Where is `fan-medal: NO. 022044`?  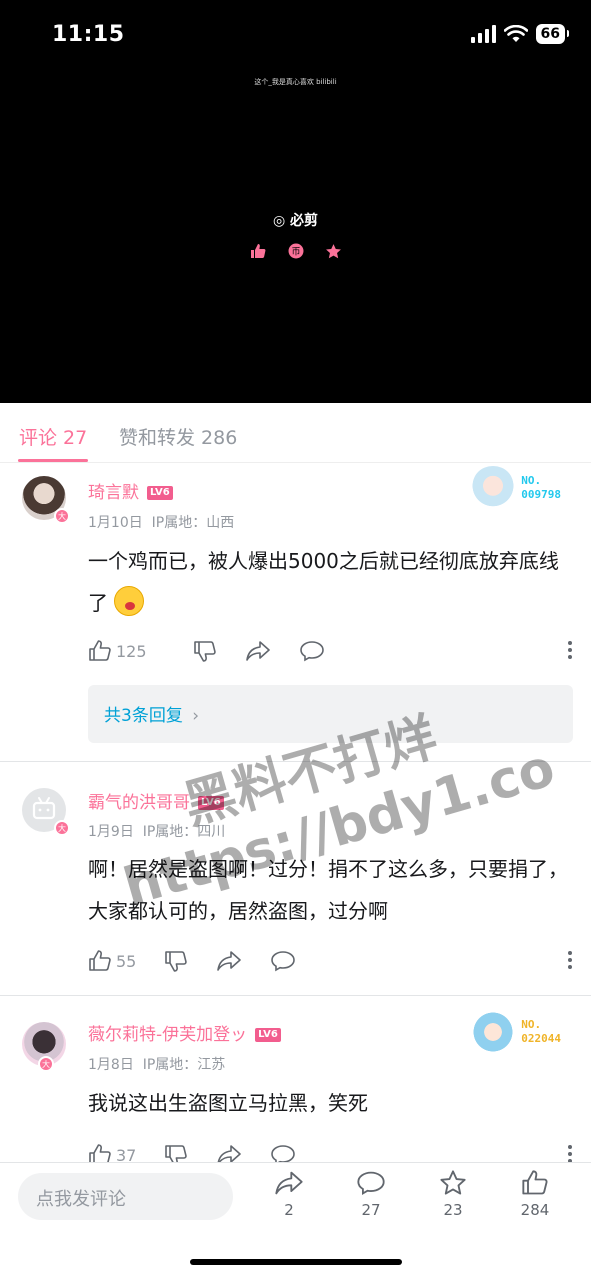
fan-medal: NO. 022044 is located at coordinates (516, 1033).